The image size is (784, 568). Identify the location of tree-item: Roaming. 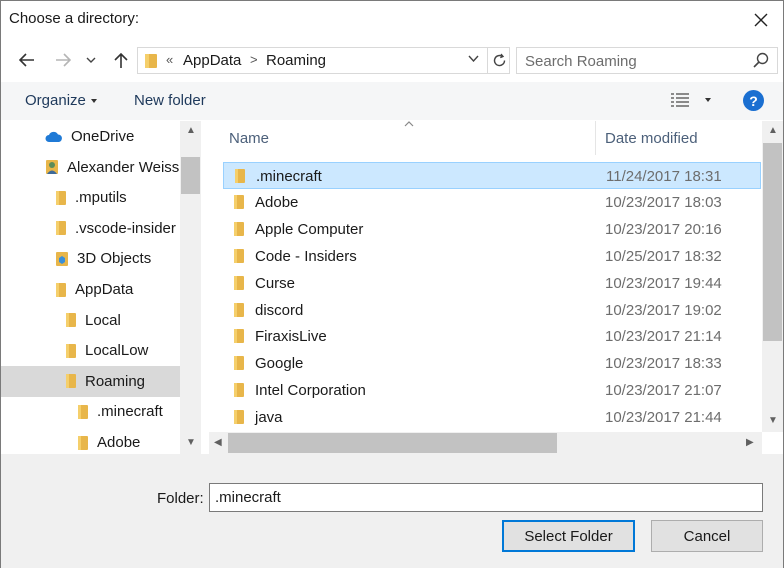
(105, 381).